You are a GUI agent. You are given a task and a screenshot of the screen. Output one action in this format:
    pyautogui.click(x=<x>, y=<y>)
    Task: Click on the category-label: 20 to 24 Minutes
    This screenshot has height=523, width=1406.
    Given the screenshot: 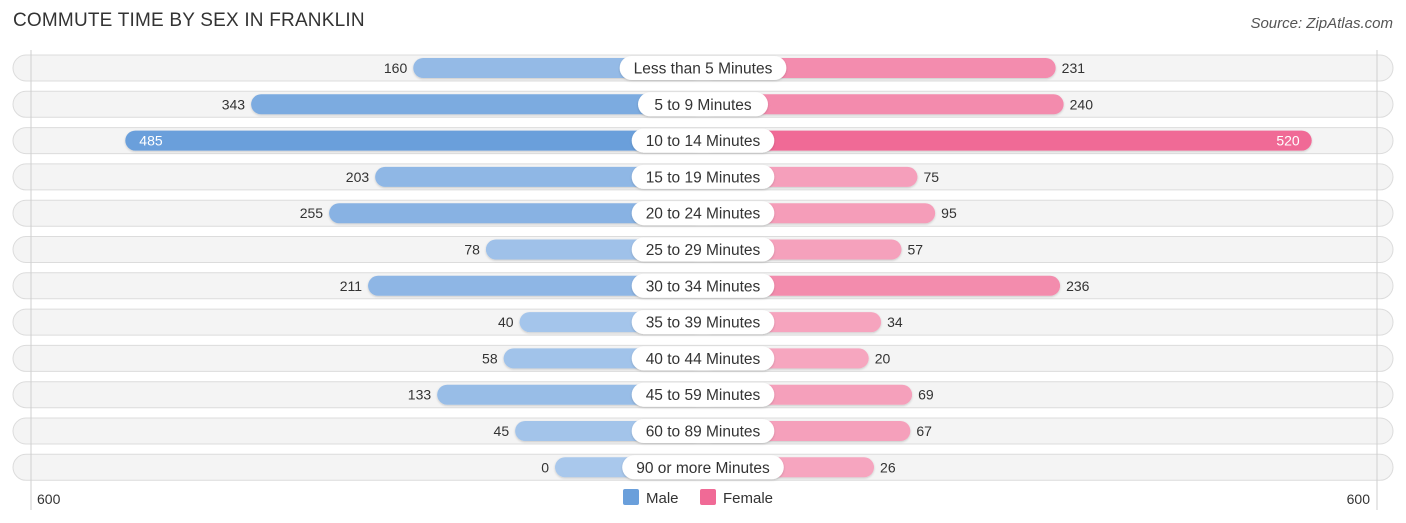 What is the action you would take?
    pyautogui.click(x=703, y=213)
    